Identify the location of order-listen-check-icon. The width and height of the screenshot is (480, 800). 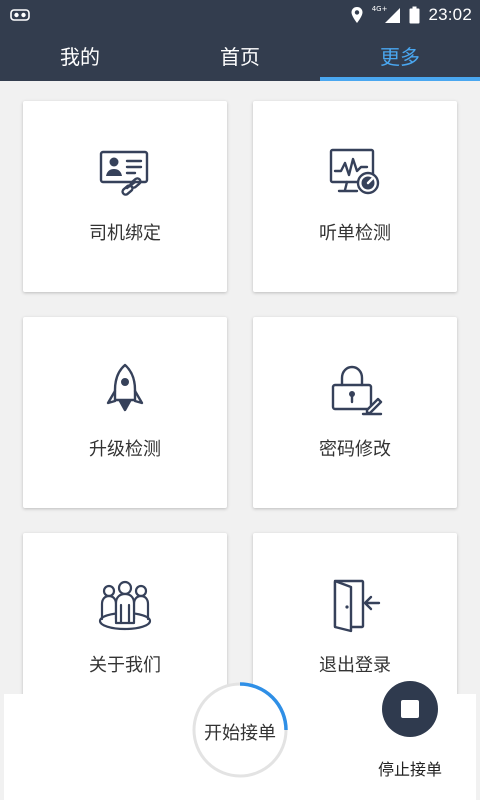
(355, 173).